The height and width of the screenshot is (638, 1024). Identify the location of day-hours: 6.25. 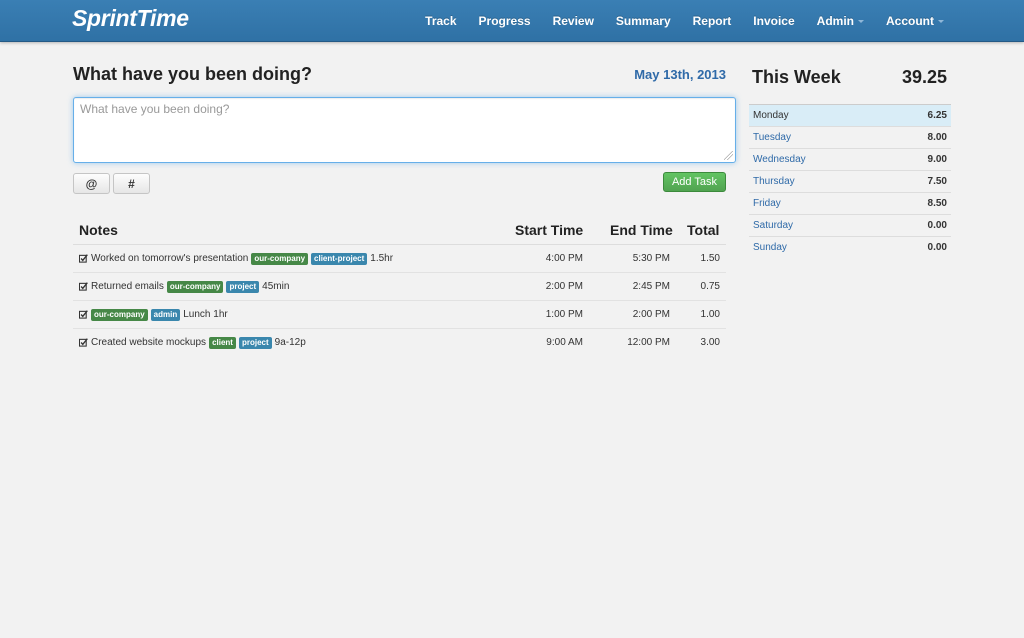
(937, 115).